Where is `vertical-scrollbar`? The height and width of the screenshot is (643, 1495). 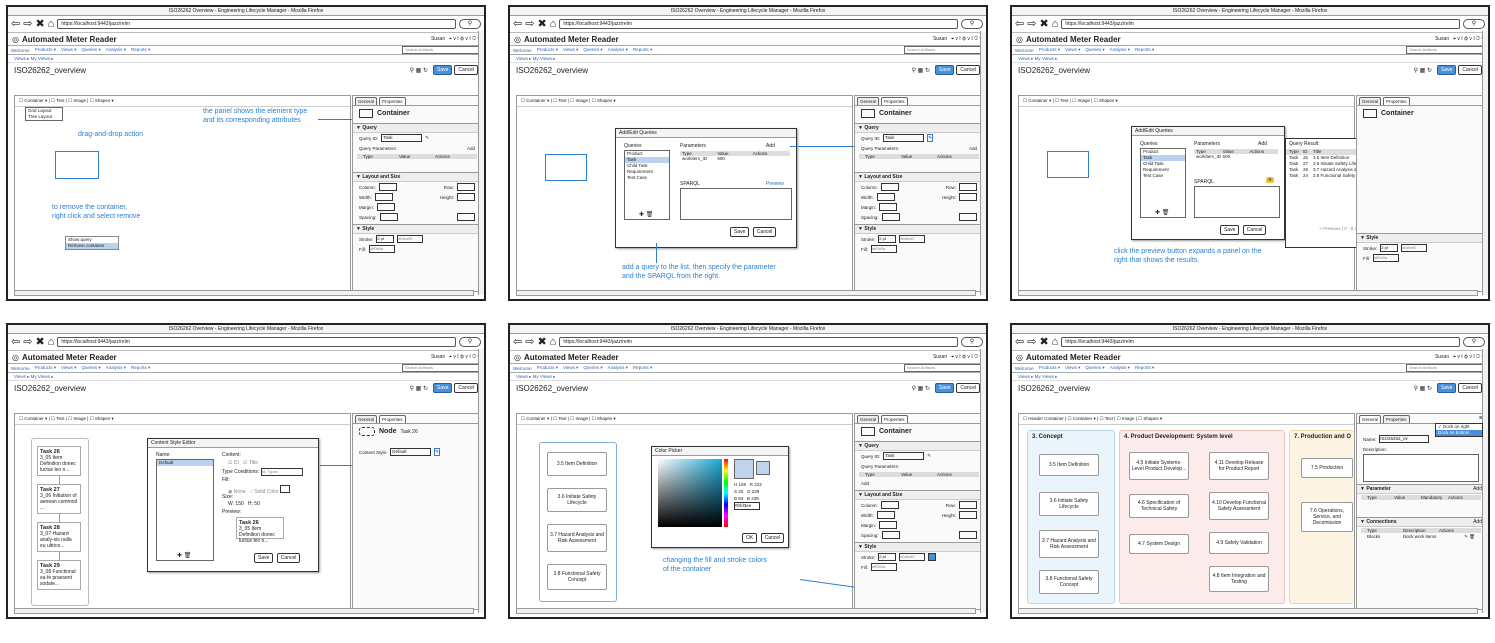 vertical-scrollbar is located at coordinates (983, 163).